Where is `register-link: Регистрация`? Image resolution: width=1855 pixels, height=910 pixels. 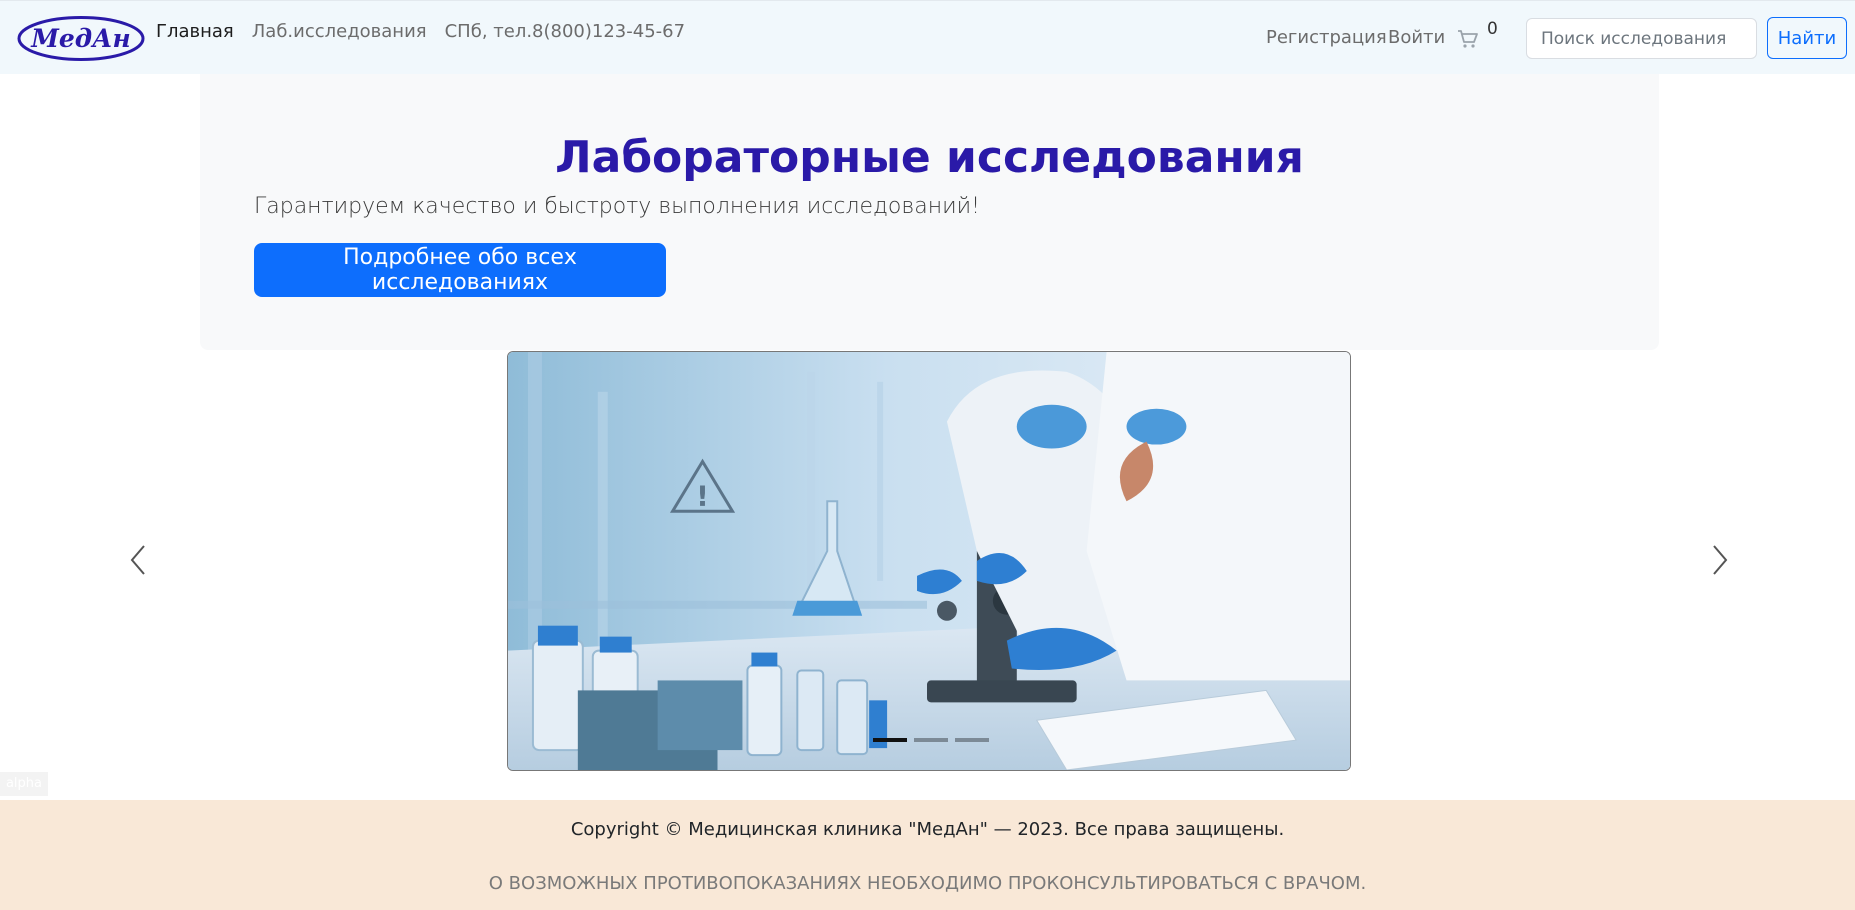 register-link: Регистрация is located at coordinates (1326, 37).